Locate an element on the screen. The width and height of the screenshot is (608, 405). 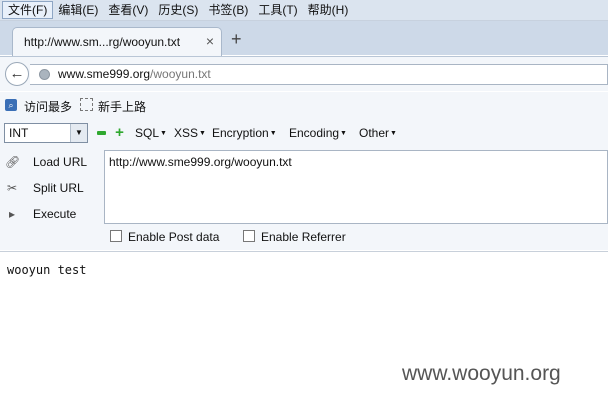
bookmarks-bar: ⌕ 访问最多 新手上路 is located at coordinates (304, 105).